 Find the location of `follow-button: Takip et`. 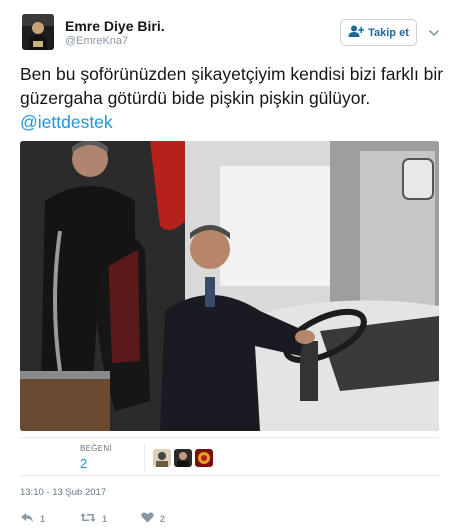

follow-button: Takip et is located at coordinates (378, 32).